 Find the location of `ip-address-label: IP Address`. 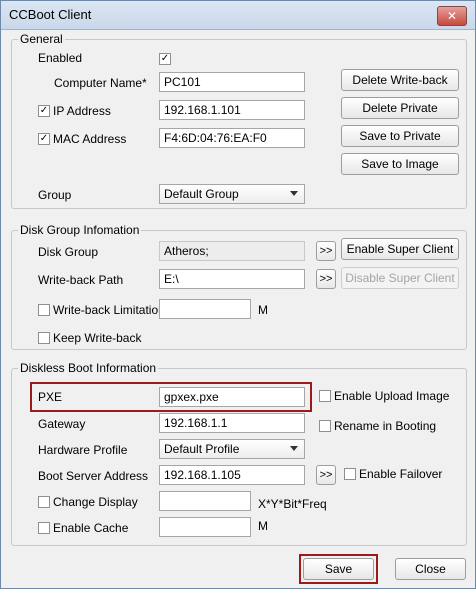

ip-address-label: IP Address is located at coordinates (82, 111).